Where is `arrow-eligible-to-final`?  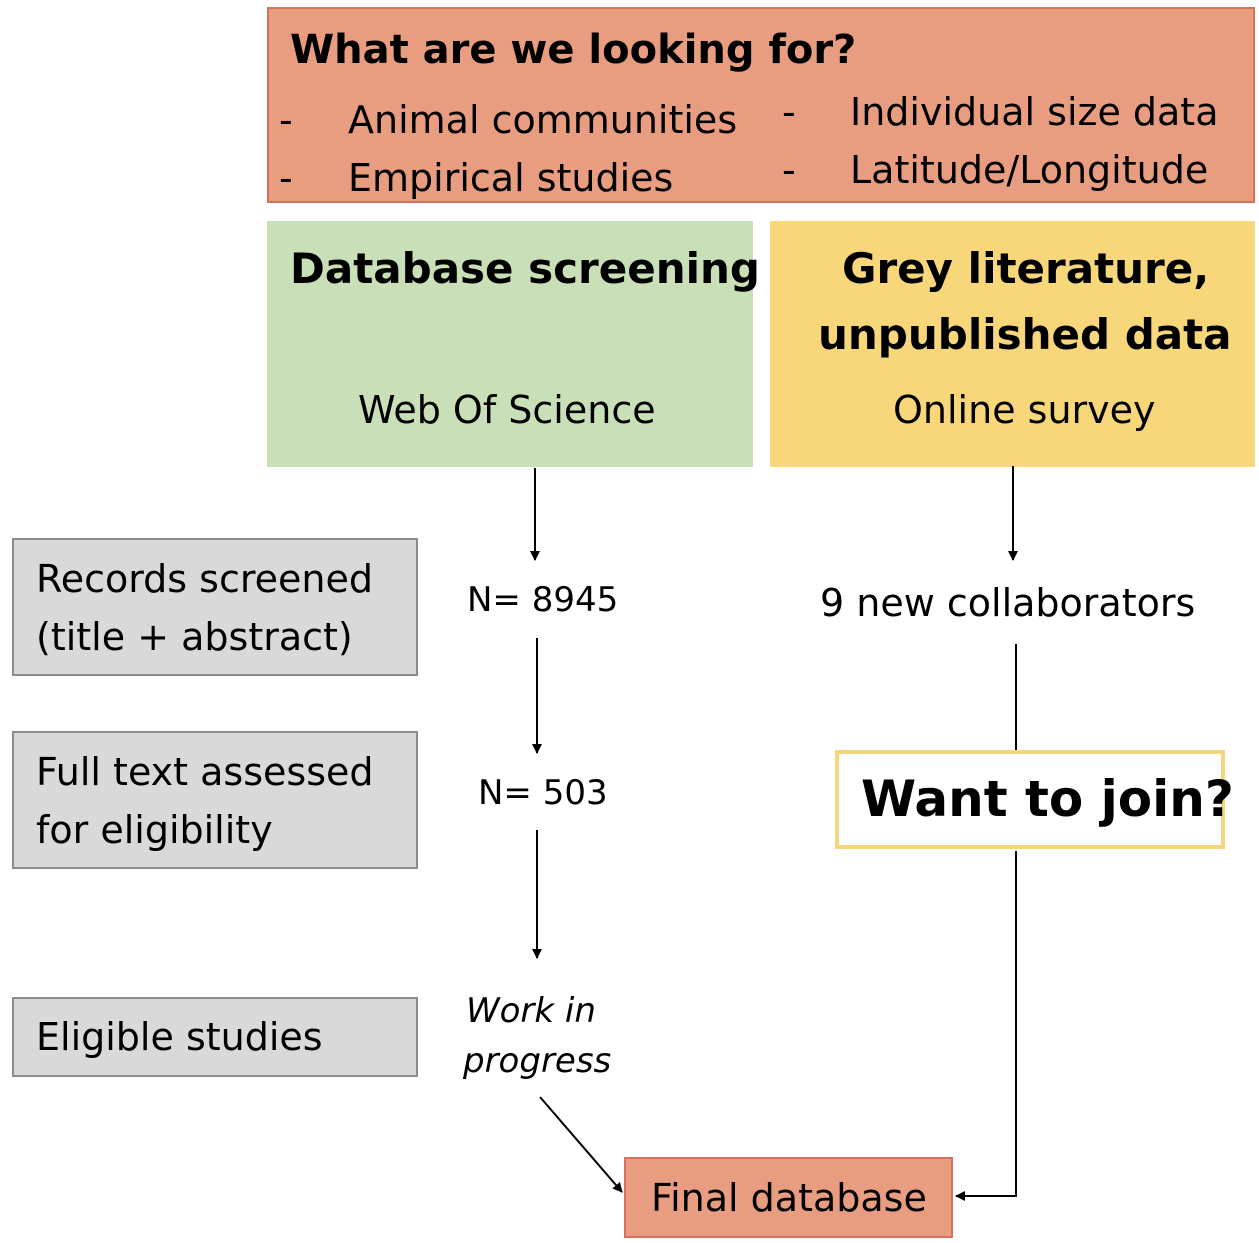
arrow-eligible-to-final is located at coordinates (581, 1144).